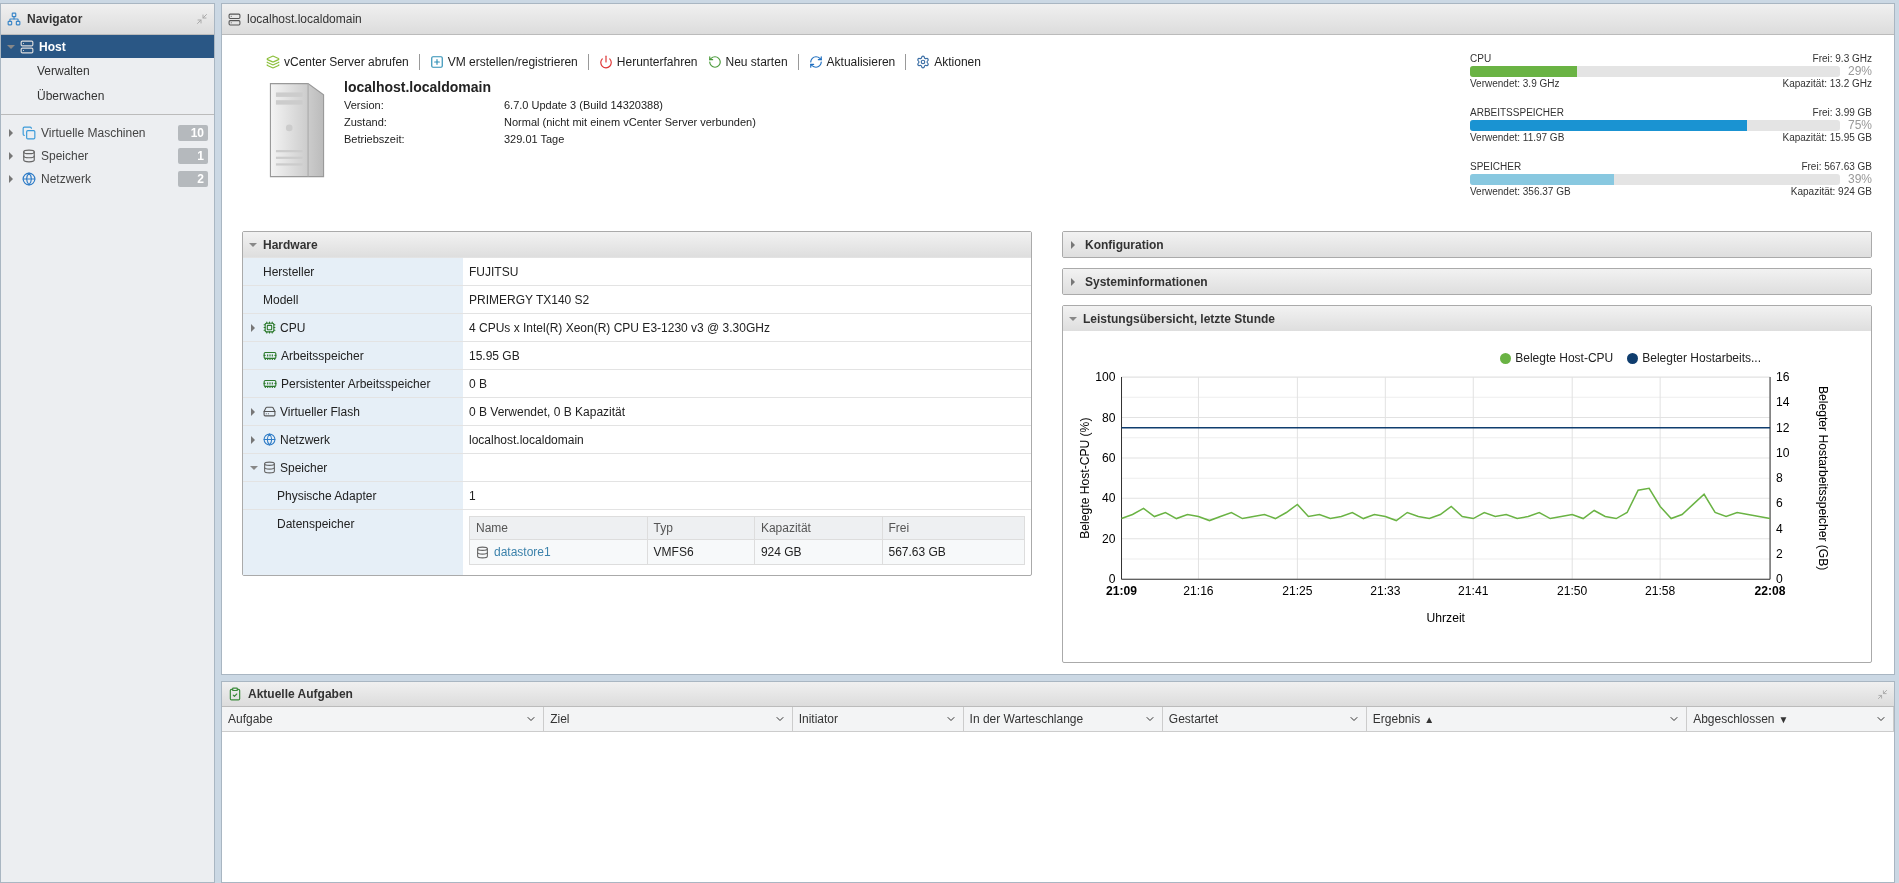  What do you see at coordinates (353, 299) in the screenshot?
I see `label-cell: Modell` at bounding box center [353, 299].